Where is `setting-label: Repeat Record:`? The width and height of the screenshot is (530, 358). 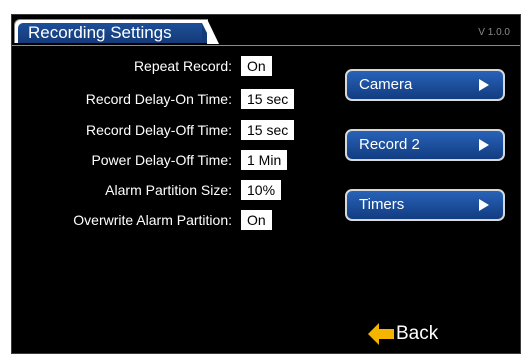
setting-label: Repeat Record: is located at coordinates (182, 66).